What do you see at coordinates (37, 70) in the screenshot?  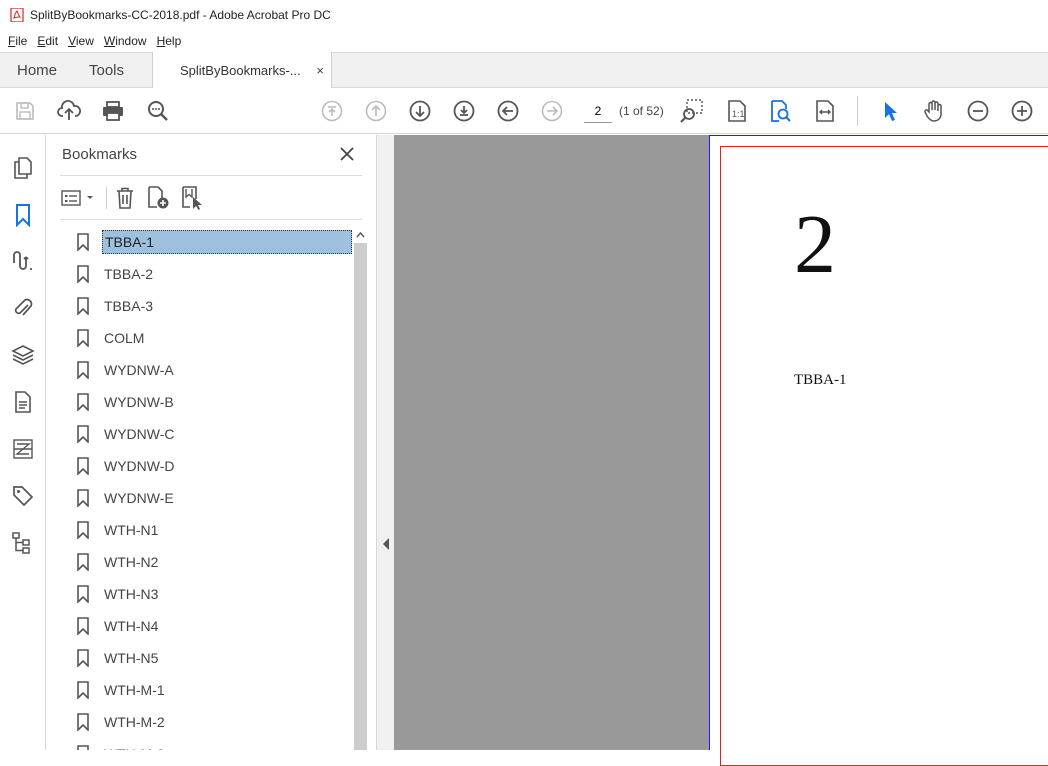 I see `tab-home: Home` at bounding box center [37, 70].